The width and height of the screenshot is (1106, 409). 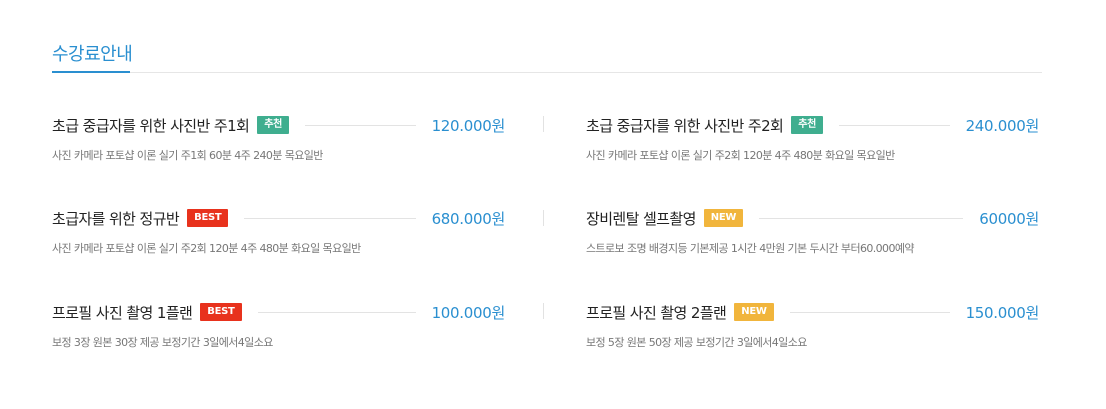 I want to click on pricing-item-header: 초급 중급자를 위한 사진반 주1회 추천 120.000원, so click(x=278, y=125).